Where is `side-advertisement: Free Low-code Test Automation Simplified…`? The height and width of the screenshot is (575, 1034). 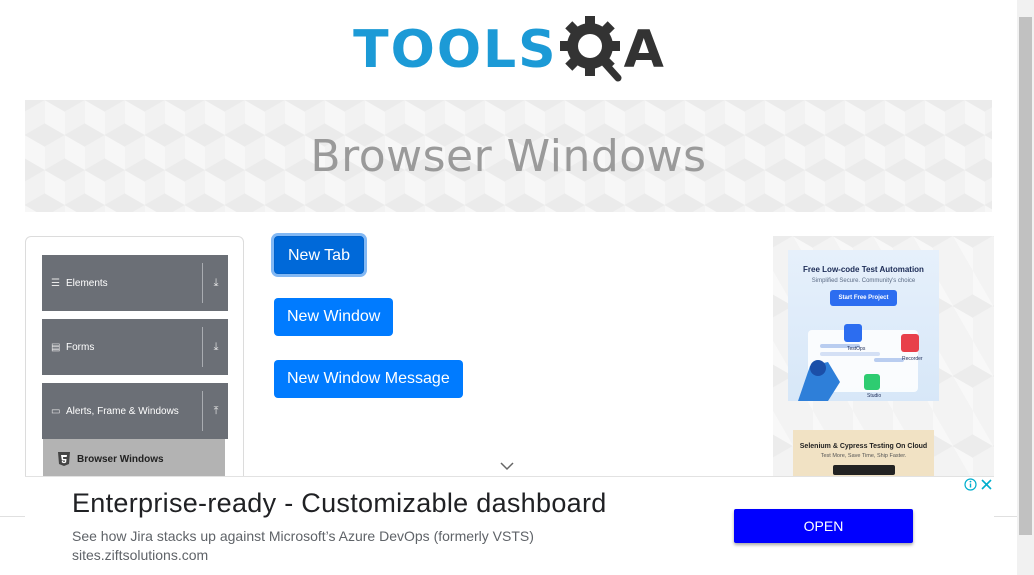
side-advertisement: Free Low-code Test Automation Simplified… is located at coordinates (883, 361).